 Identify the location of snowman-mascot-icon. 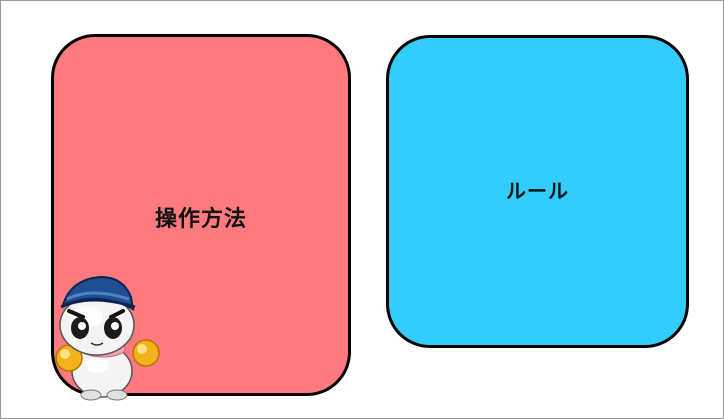
(107, 338).